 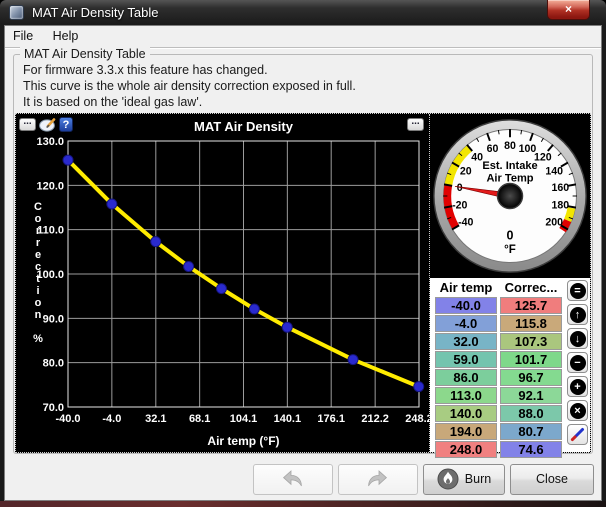 What do you see at coordinates (448, 479) in the screenshot?
I see `burn-flame-icon` at bounding box center [448, 479].